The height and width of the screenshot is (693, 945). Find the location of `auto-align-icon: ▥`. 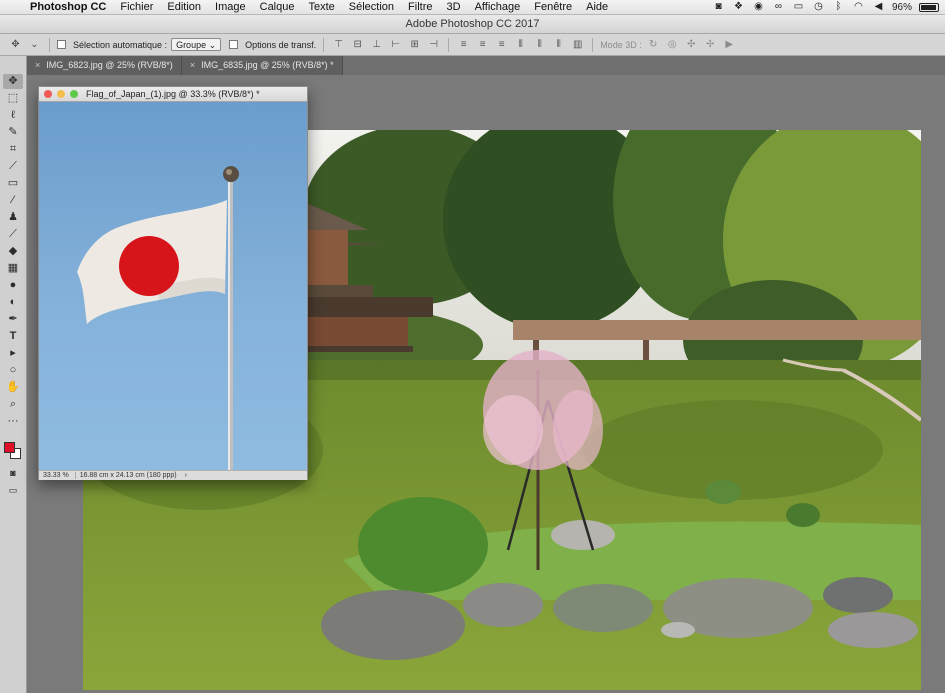

auto-align-icon: ▥ is located at coordinates (577, 44).